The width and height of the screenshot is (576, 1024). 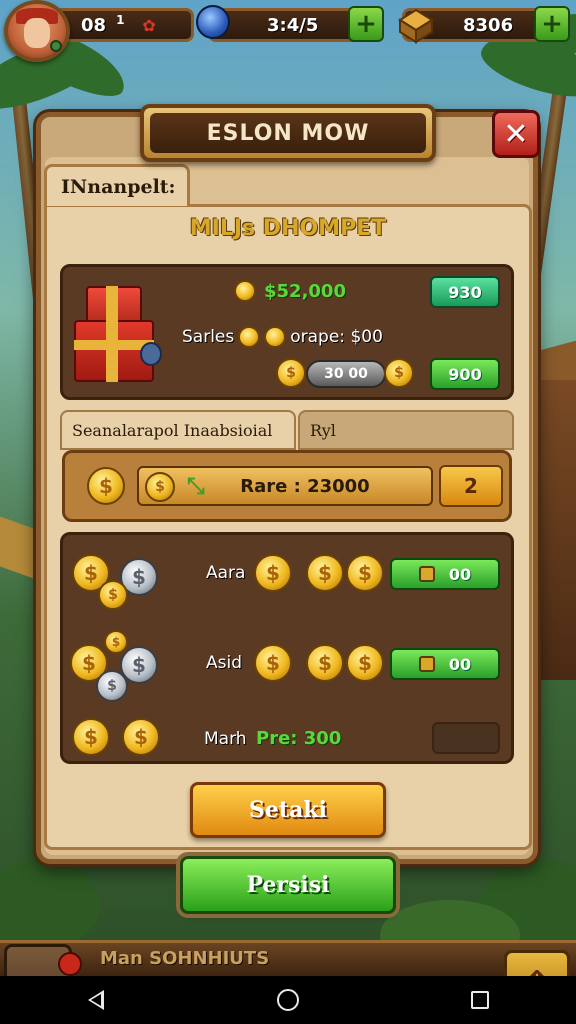 I want to click on system-nav-bar, so click(x=288, y=1000).